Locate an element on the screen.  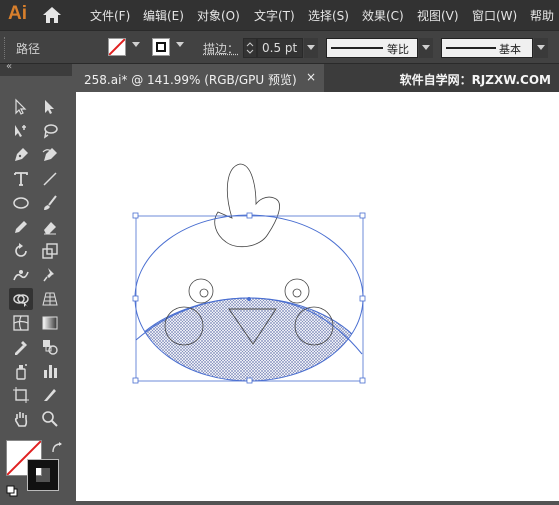
gradient-icon is located at coordinates (50, 323).